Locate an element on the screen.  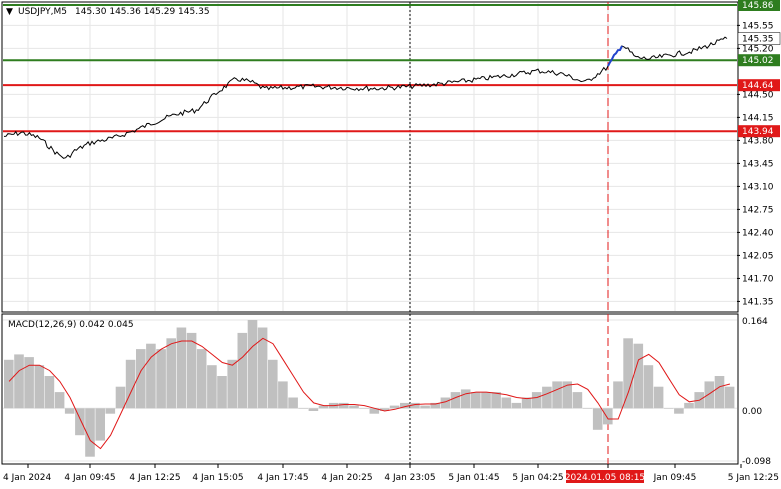
current-price-label: 145.35 is located at coordinates (758, 40).